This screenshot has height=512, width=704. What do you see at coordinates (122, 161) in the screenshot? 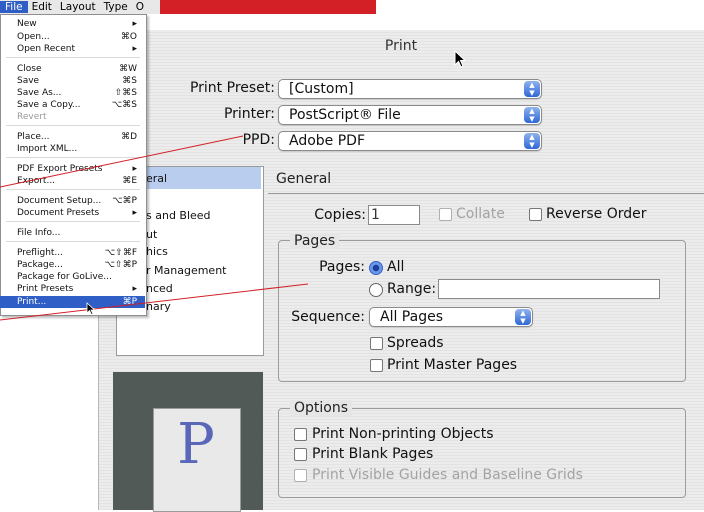
I see `annotation-line-ppd` at bounding box center [122, 161].